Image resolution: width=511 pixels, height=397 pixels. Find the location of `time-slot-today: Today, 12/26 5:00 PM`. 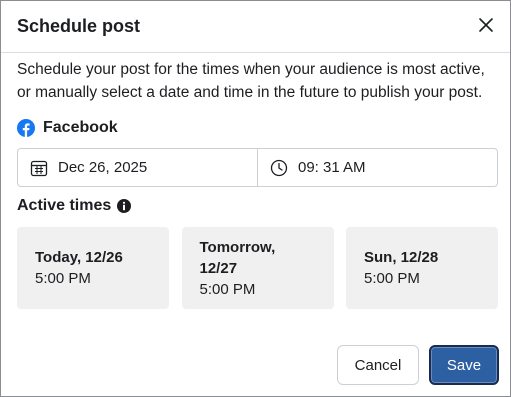

time-slot-today: Today, 12/26 5:00 PM is located at coordinates (93, 268).